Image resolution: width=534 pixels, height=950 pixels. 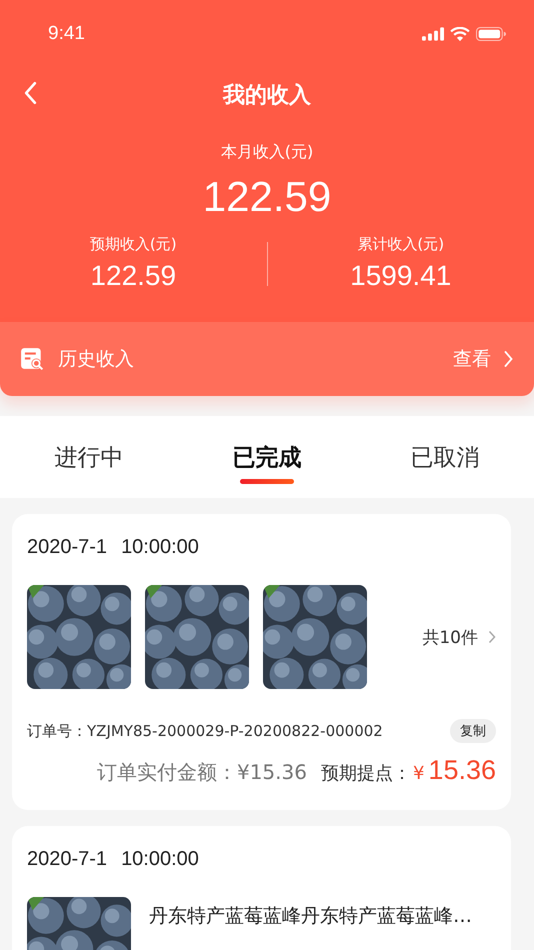 What do you see at coordinates (401, 276) in the screenshot?
I see `stat-value: 1599.41` at bounding box center [401, 276].